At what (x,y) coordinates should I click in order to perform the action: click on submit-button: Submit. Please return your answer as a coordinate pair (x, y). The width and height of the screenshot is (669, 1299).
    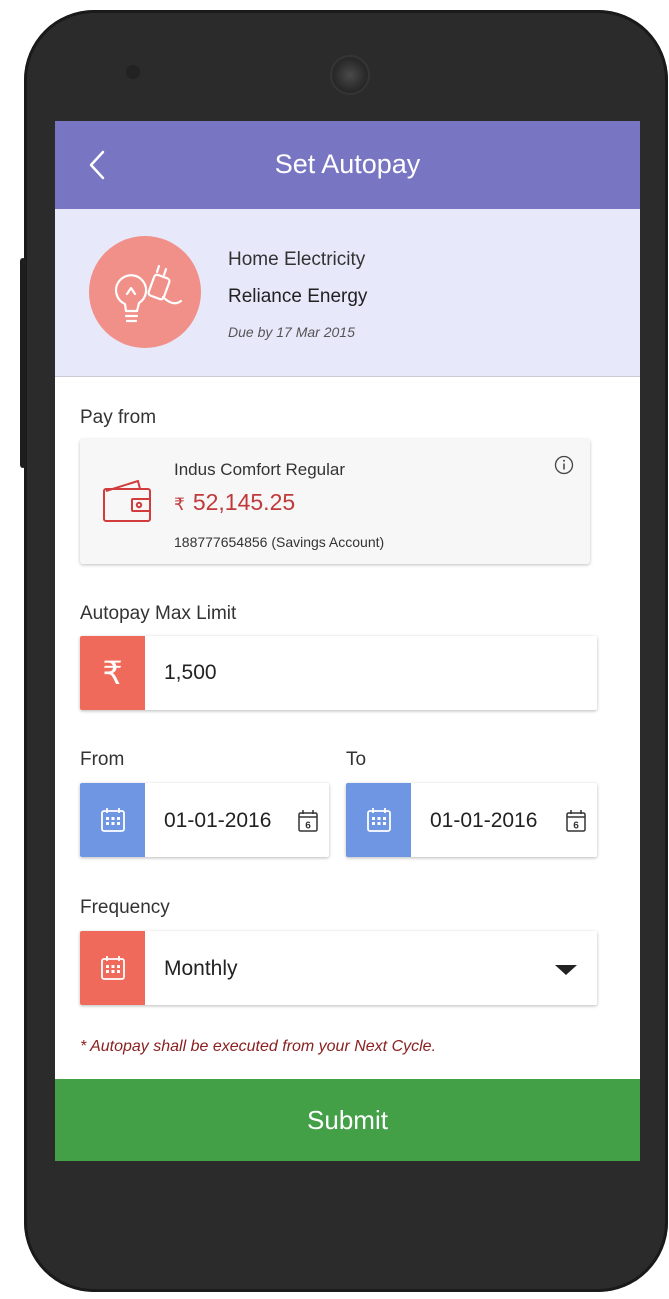
    Looking at the image, I should click on (347, 1120).